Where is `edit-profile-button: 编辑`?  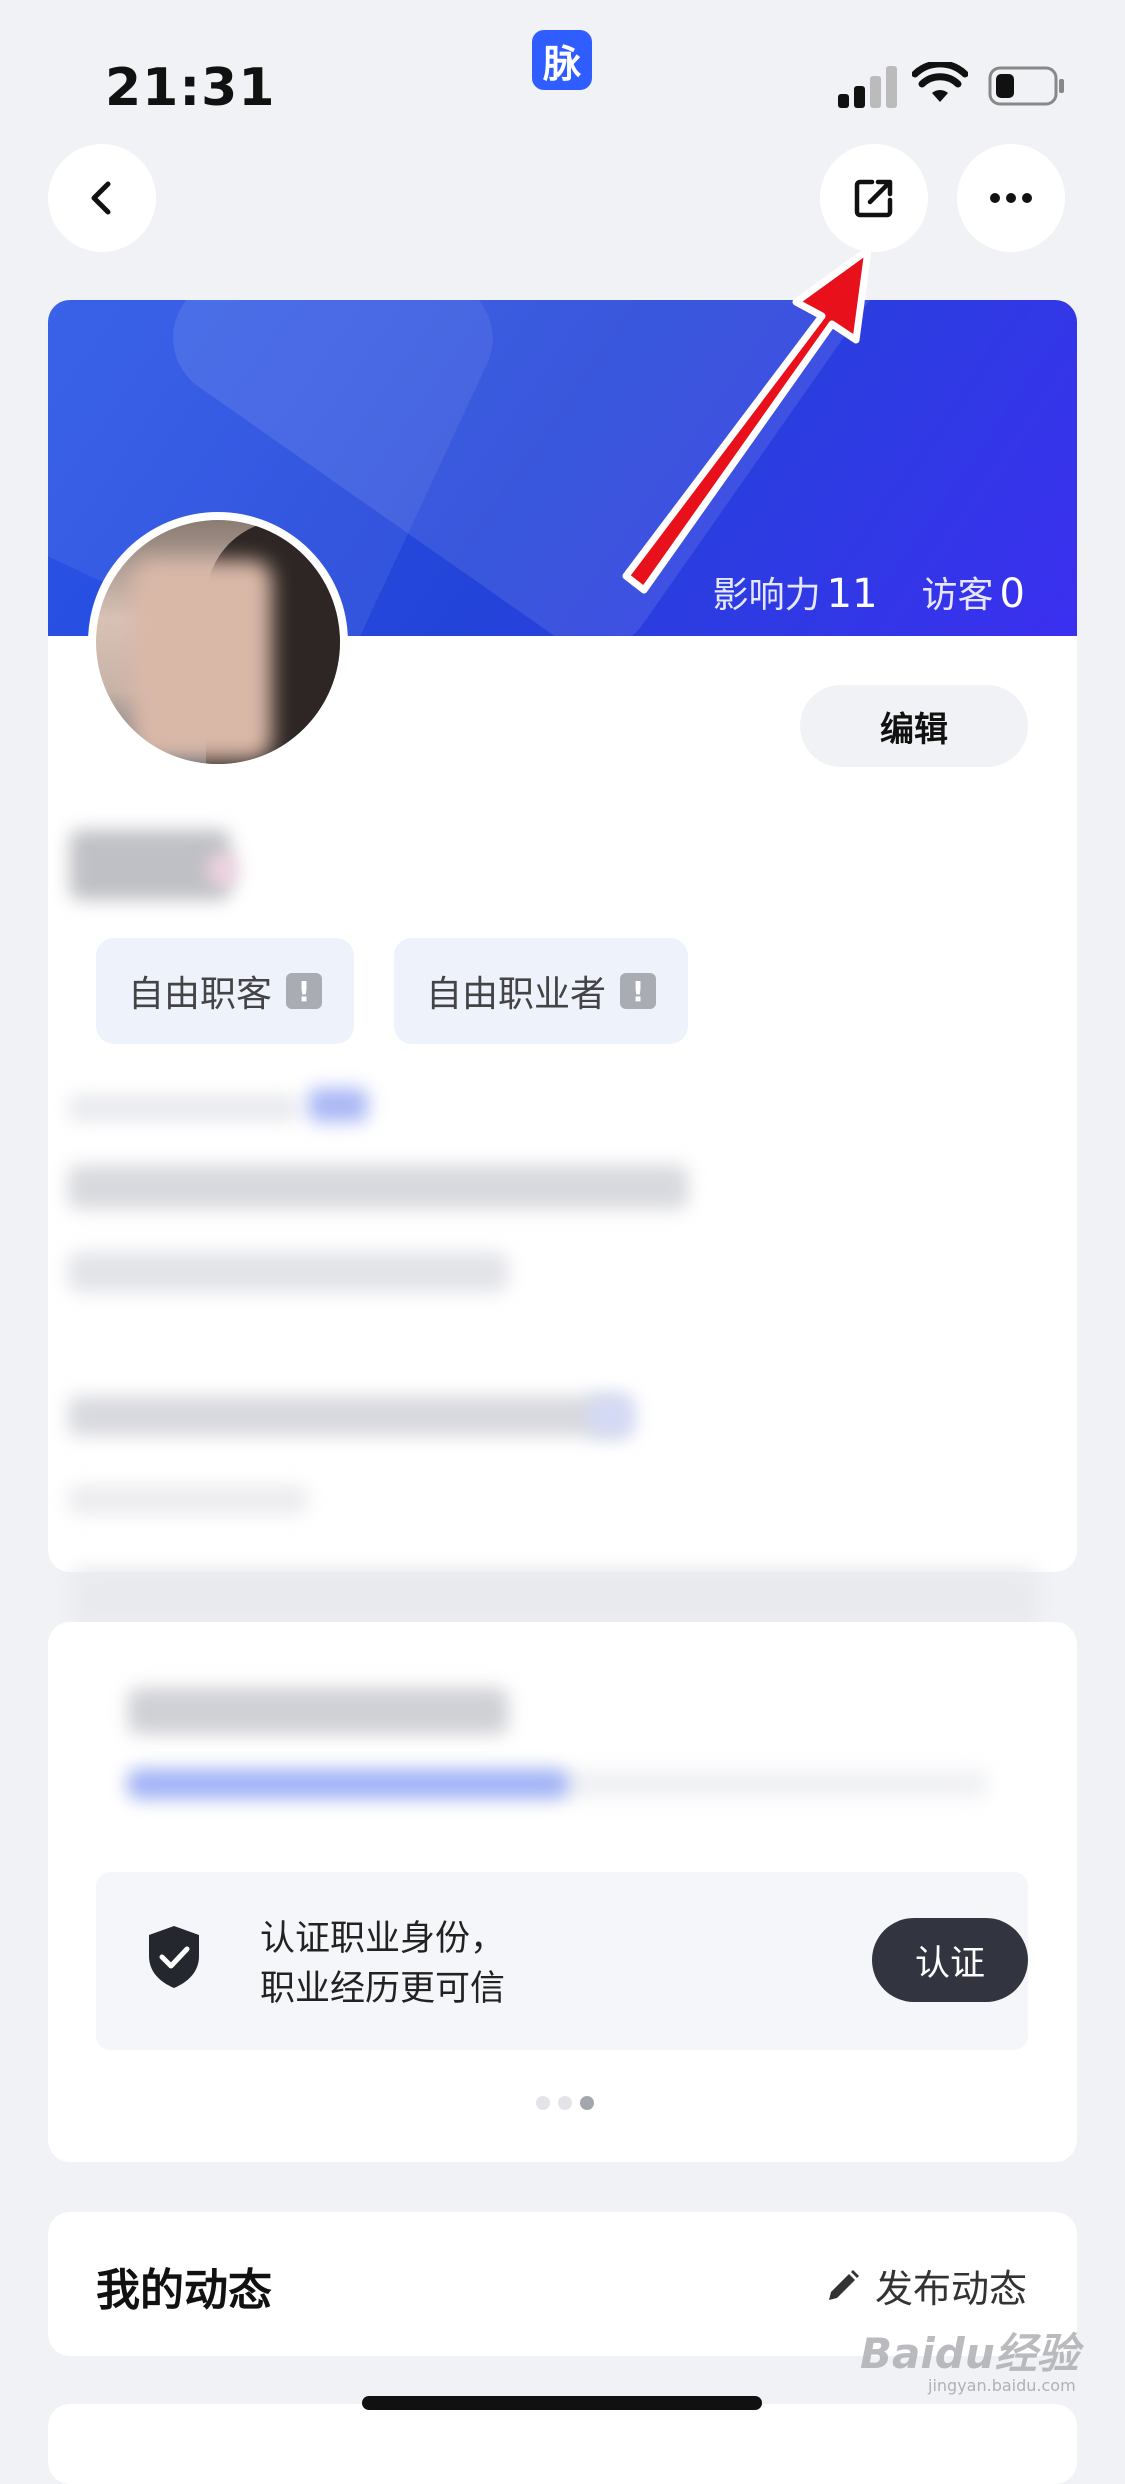
edit-profile-button: 编辑 is located at coordinates (914, 726).